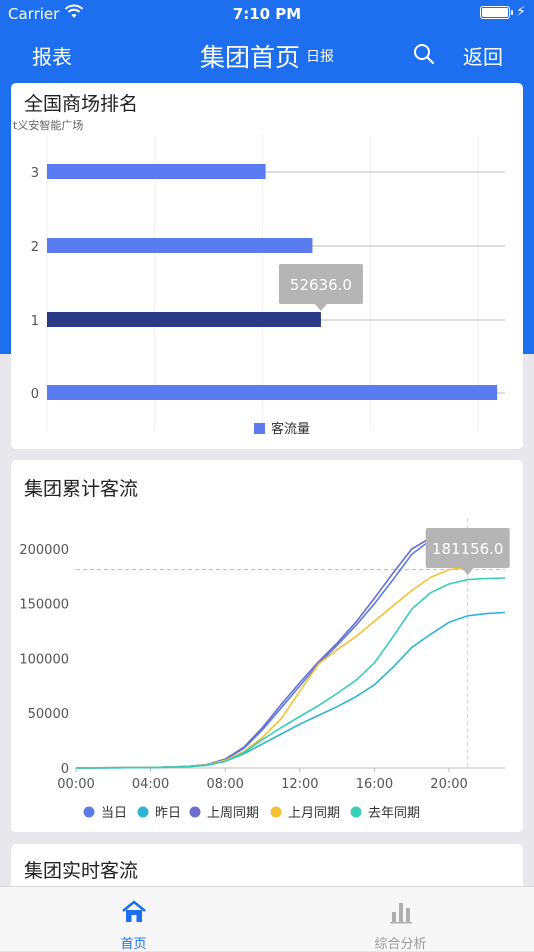  What do you see at coordinates (81, 871) in the screenshot?
I see `realtime-title: 集团实时客流` at bounding box center [81, 871].